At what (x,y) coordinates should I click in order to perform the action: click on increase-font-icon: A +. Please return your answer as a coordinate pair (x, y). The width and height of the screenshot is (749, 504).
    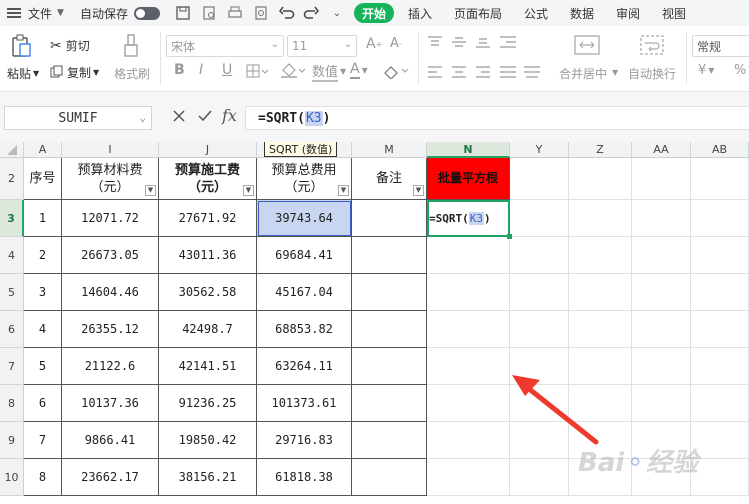
    Looking at the image, I should click on (374, 44).